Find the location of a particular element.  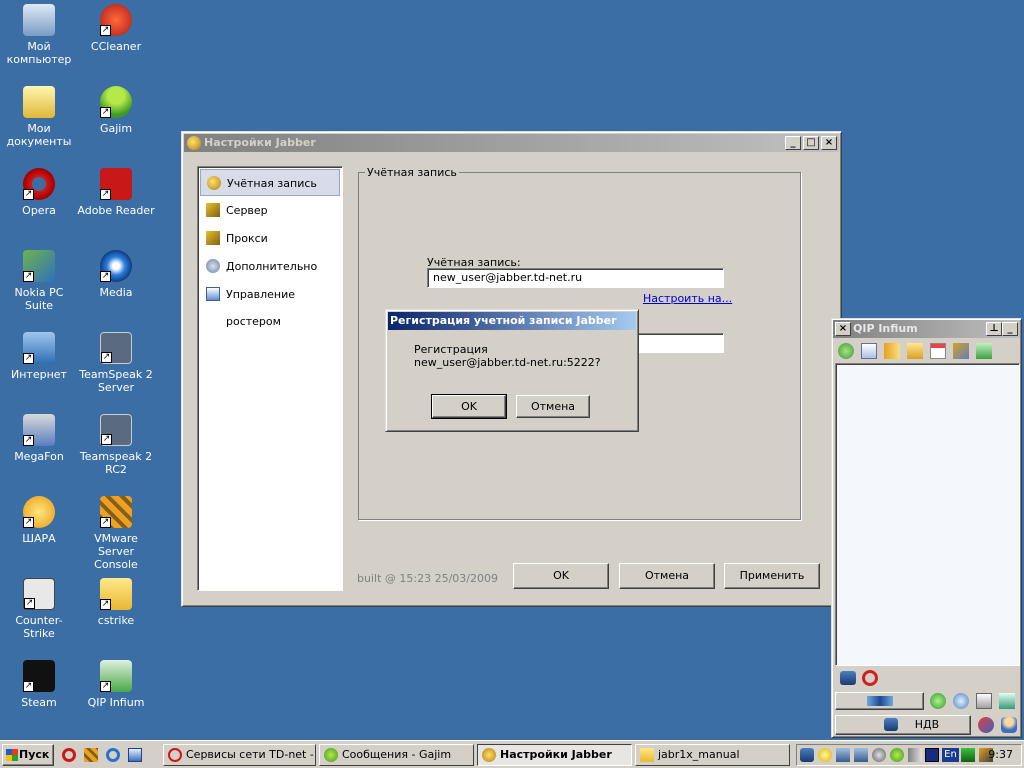

nav-item-advanced: Дополнительно is located at coordinates (270, 266).